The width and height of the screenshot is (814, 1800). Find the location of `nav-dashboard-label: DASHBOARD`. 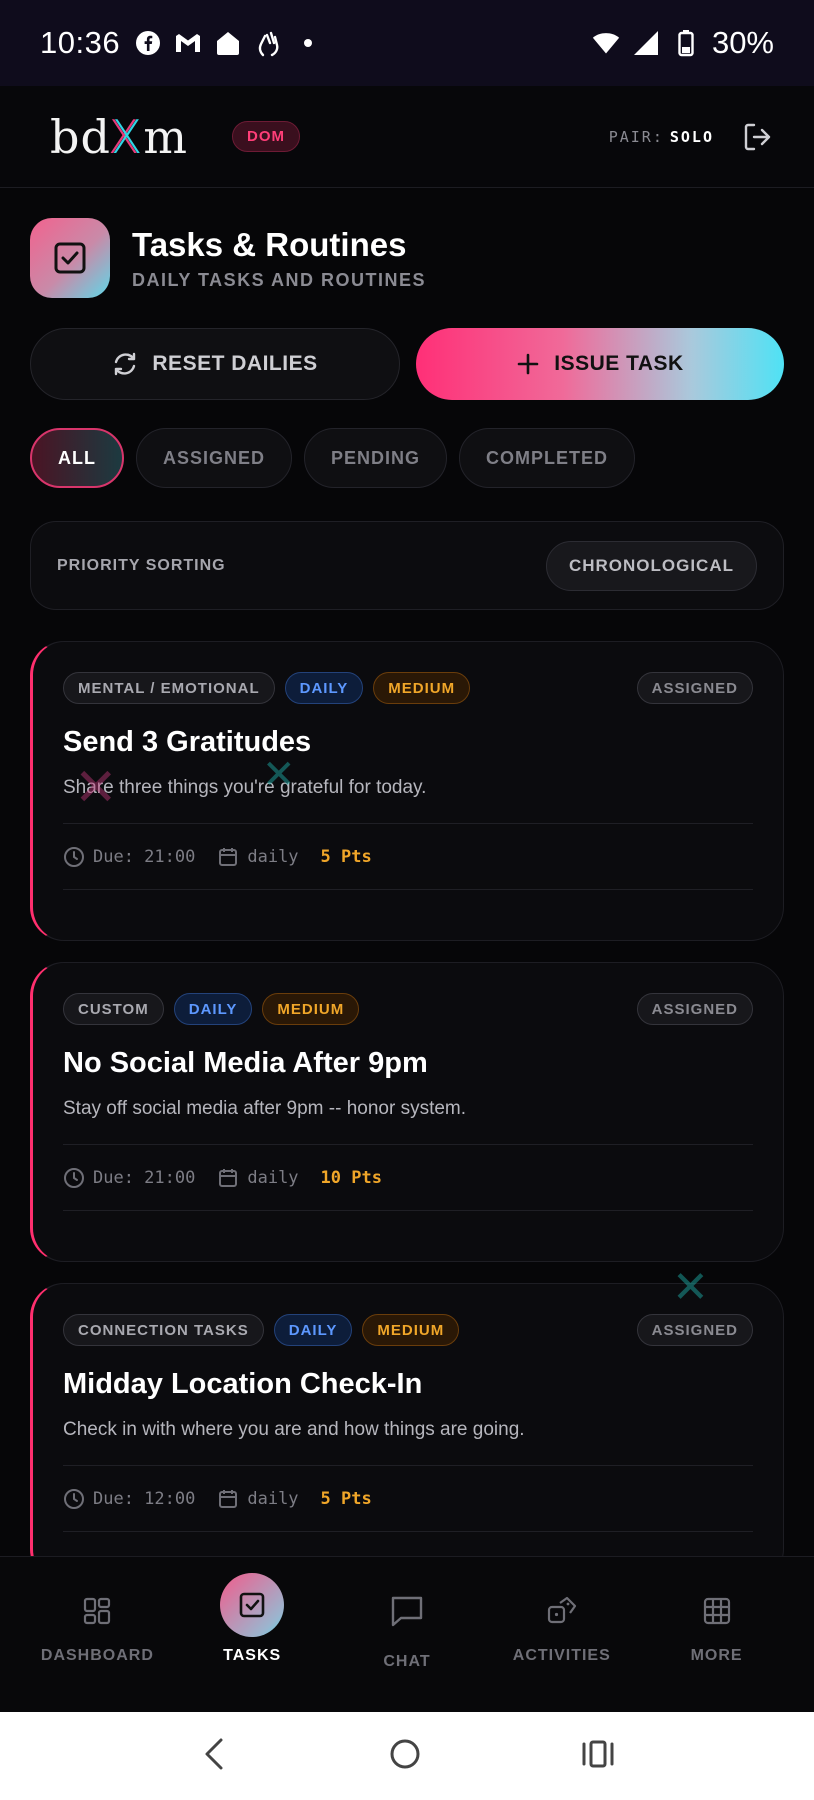

nav-dashboard-label: DASHBOARD is located at coordinates (97, 1655).